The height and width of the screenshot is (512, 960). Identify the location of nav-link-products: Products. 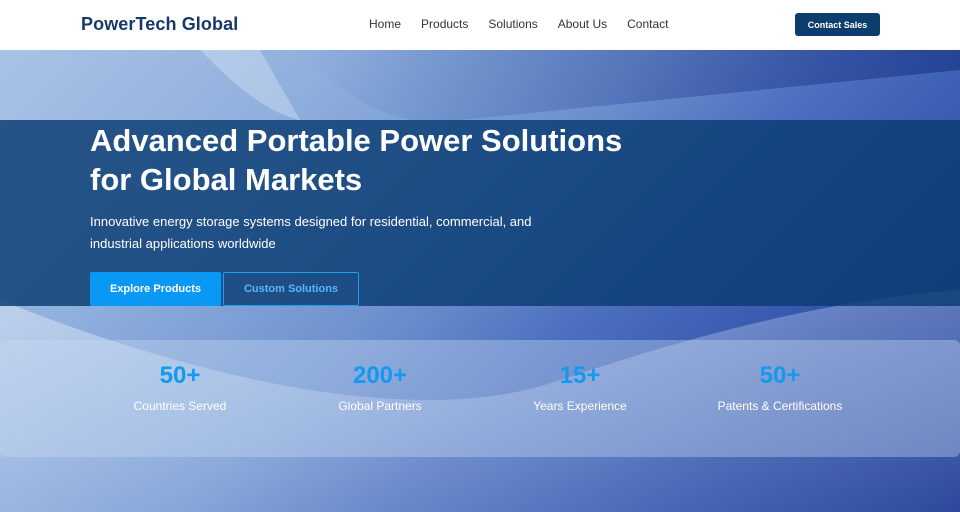
(444, 24).